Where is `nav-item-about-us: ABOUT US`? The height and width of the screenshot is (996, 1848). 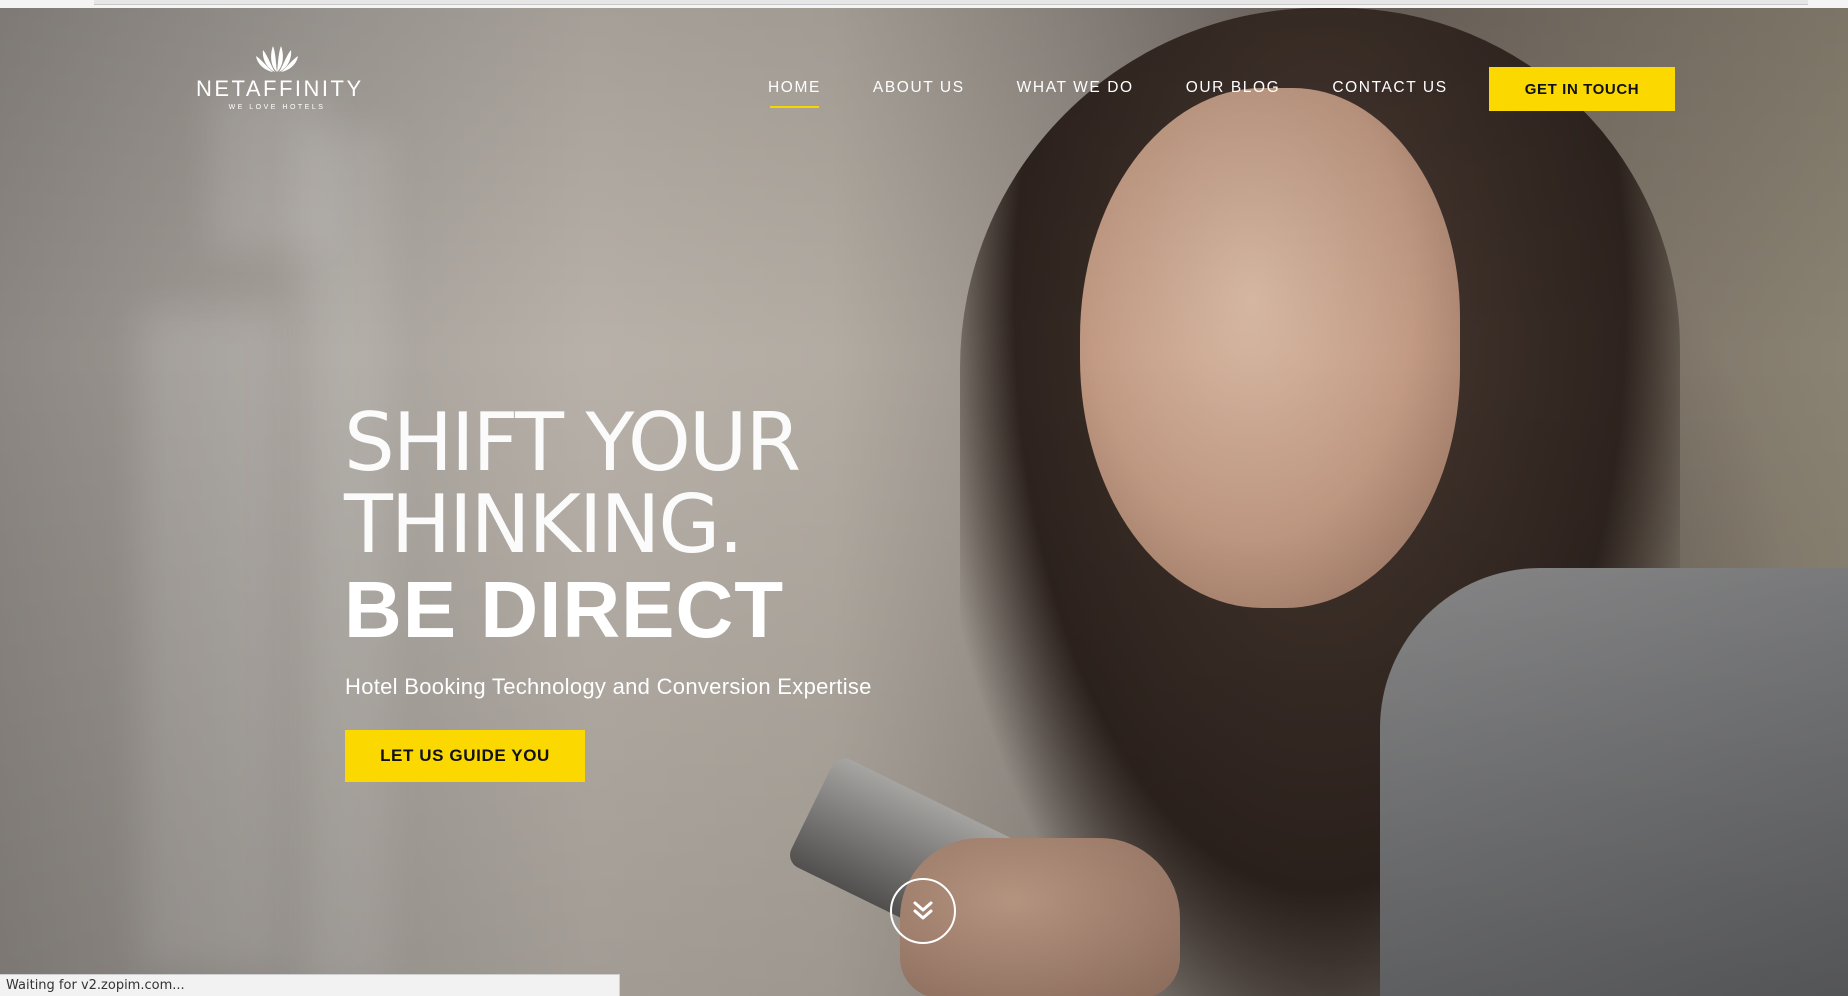 nav-item-about-us: ABOUT US is located at coordinates (919, 94).